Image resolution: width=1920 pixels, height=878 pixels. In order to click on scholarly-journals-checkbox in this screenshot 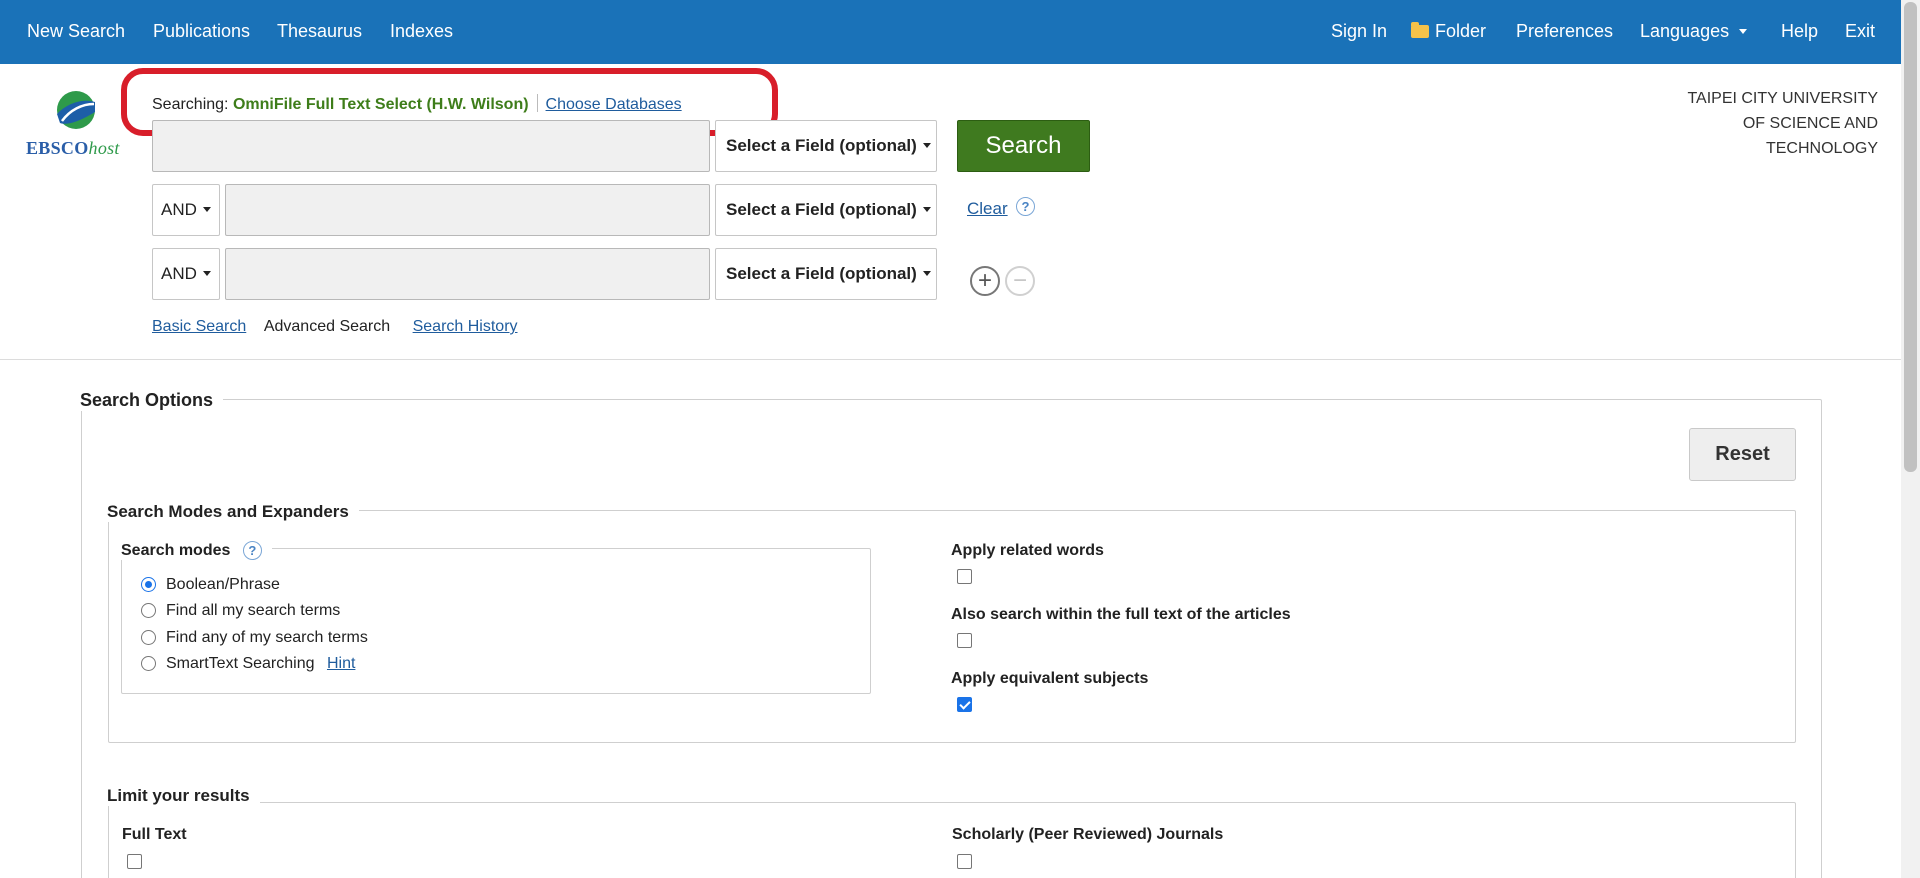, I will do `click(964, 861)`.